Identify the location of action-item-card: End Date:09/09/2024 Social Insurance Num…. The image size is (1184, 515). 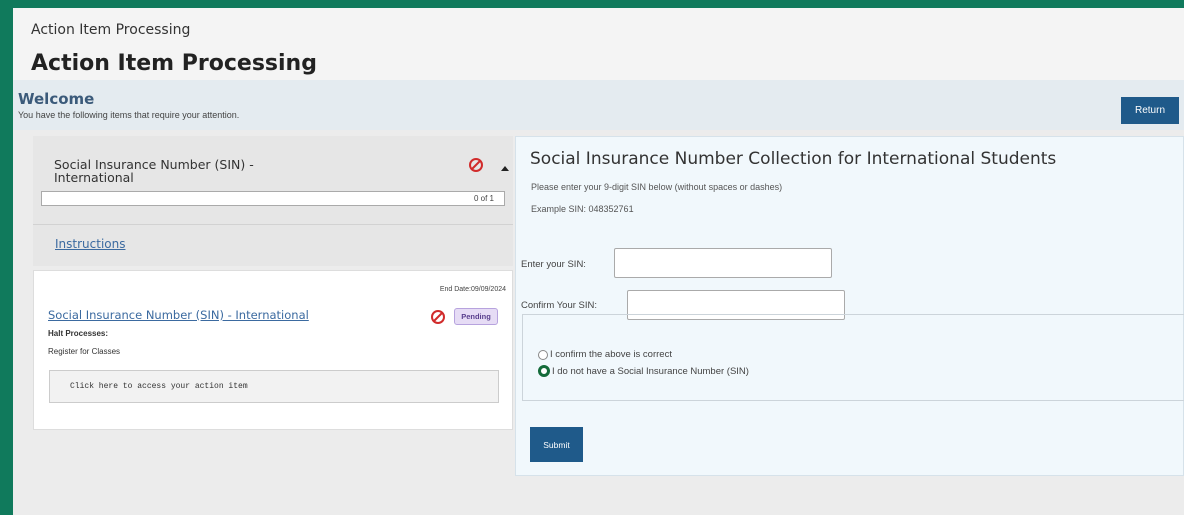
(273, 350).